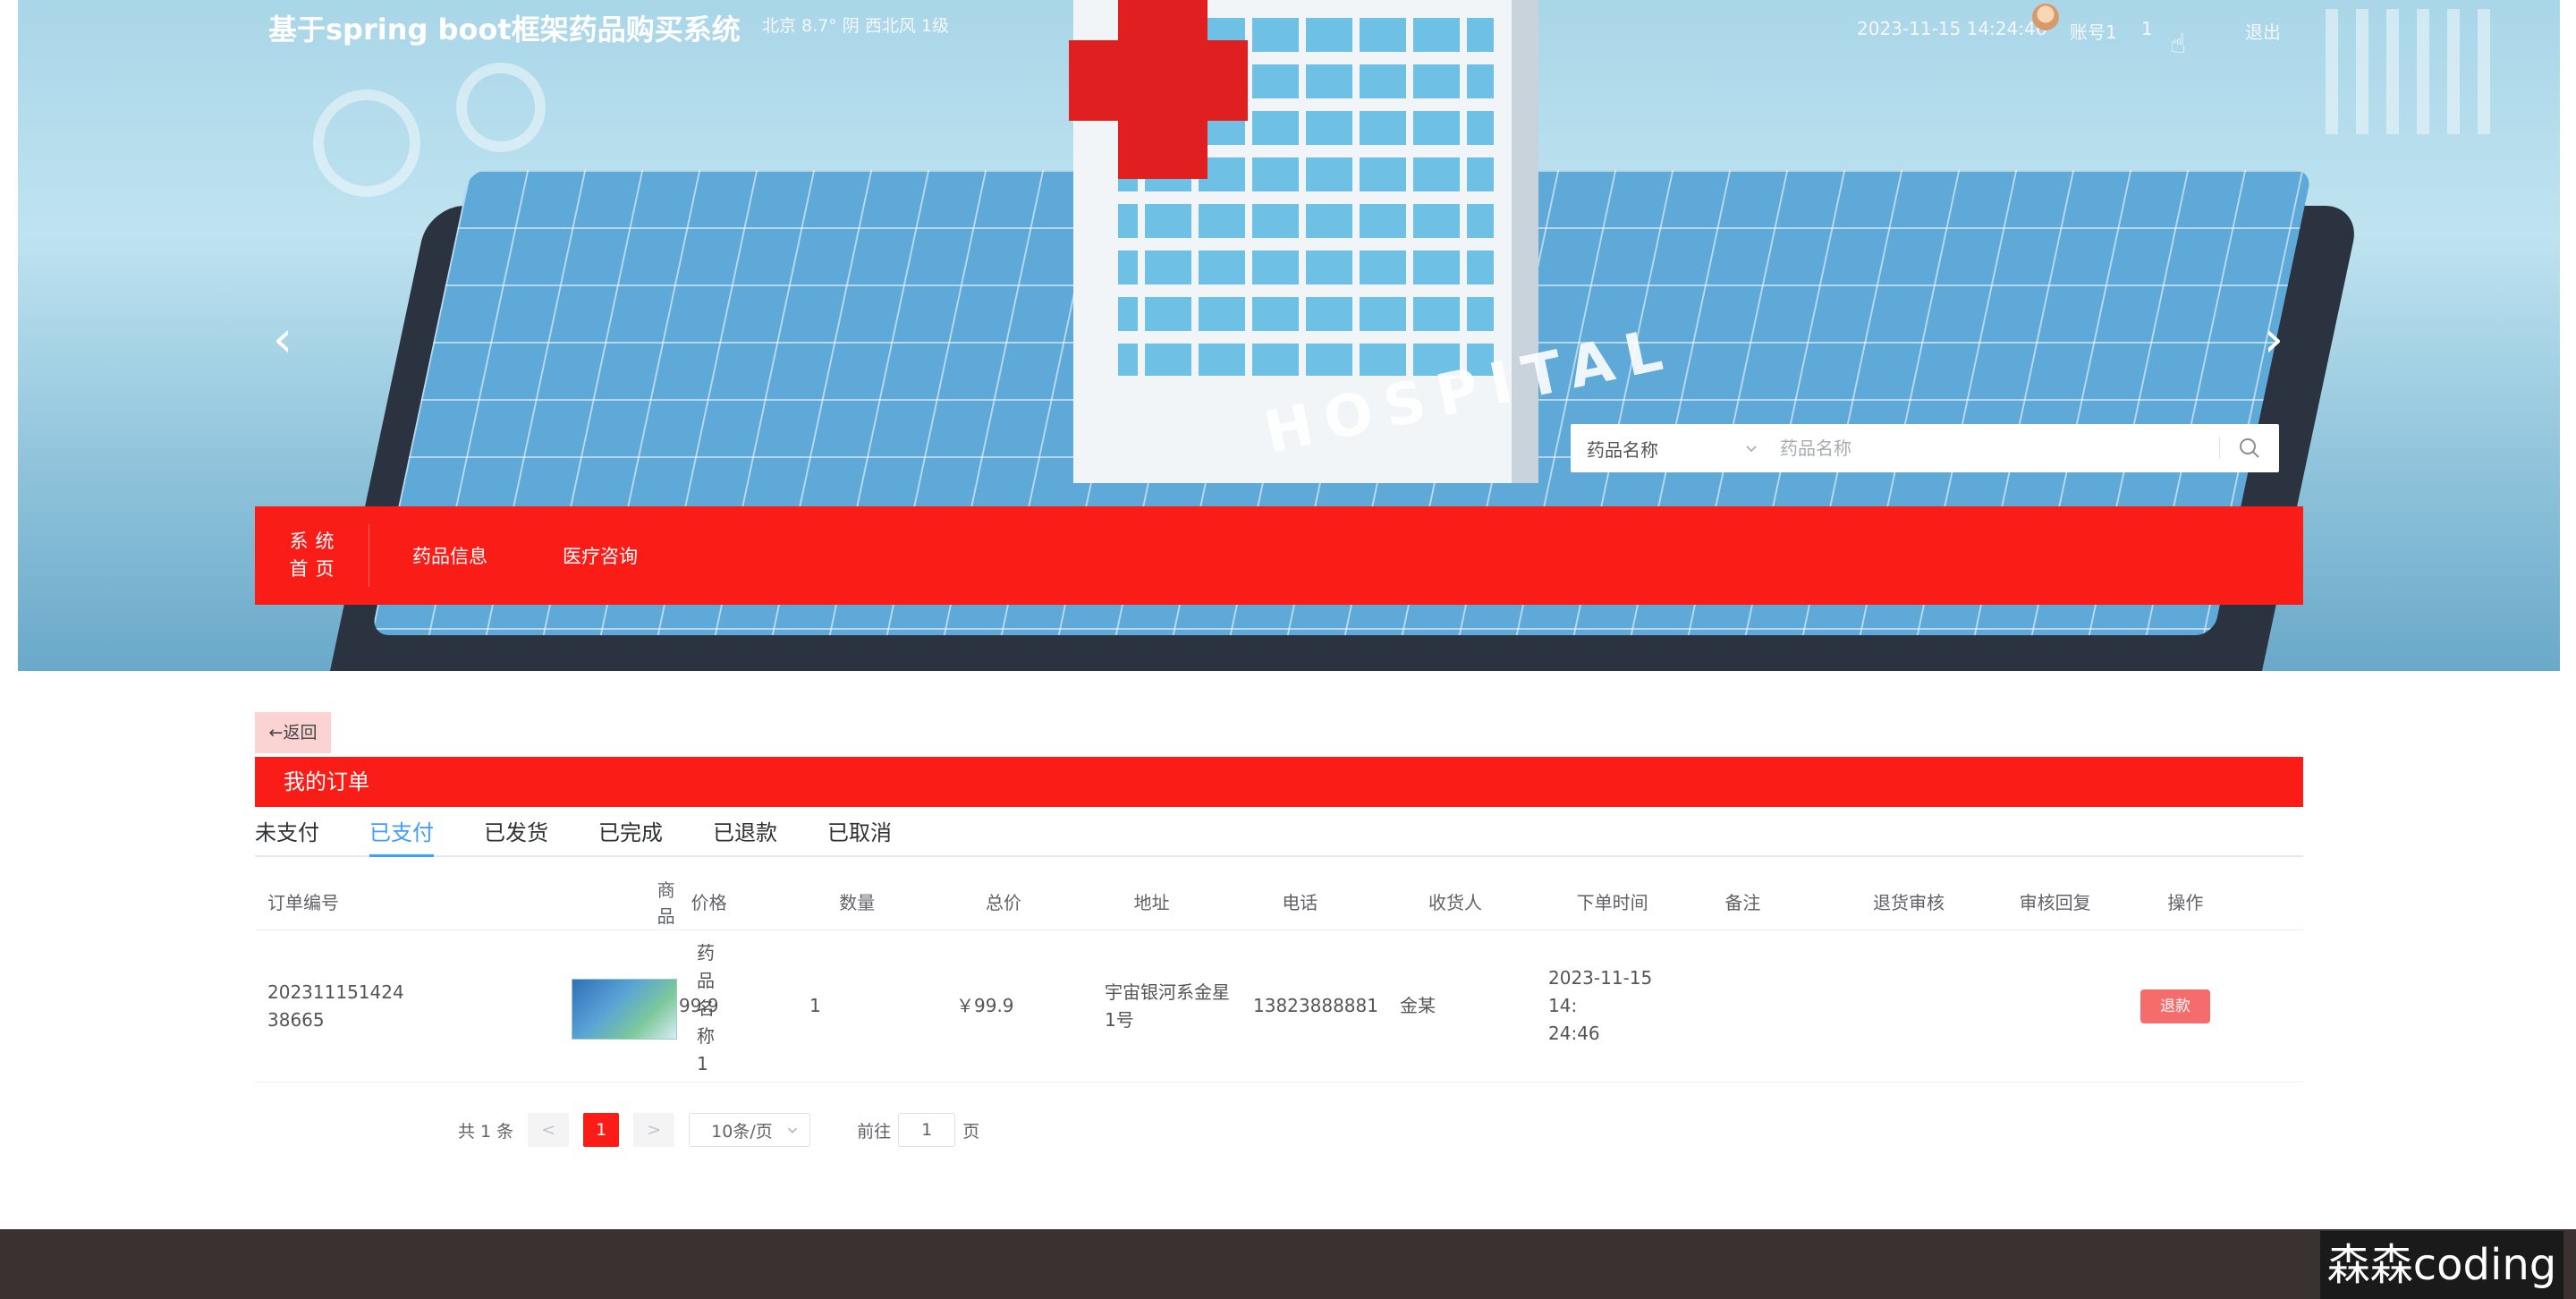 The image size is (2576, 1299). I want to click on tab-unpaid: 未支付, so click(287, 836).